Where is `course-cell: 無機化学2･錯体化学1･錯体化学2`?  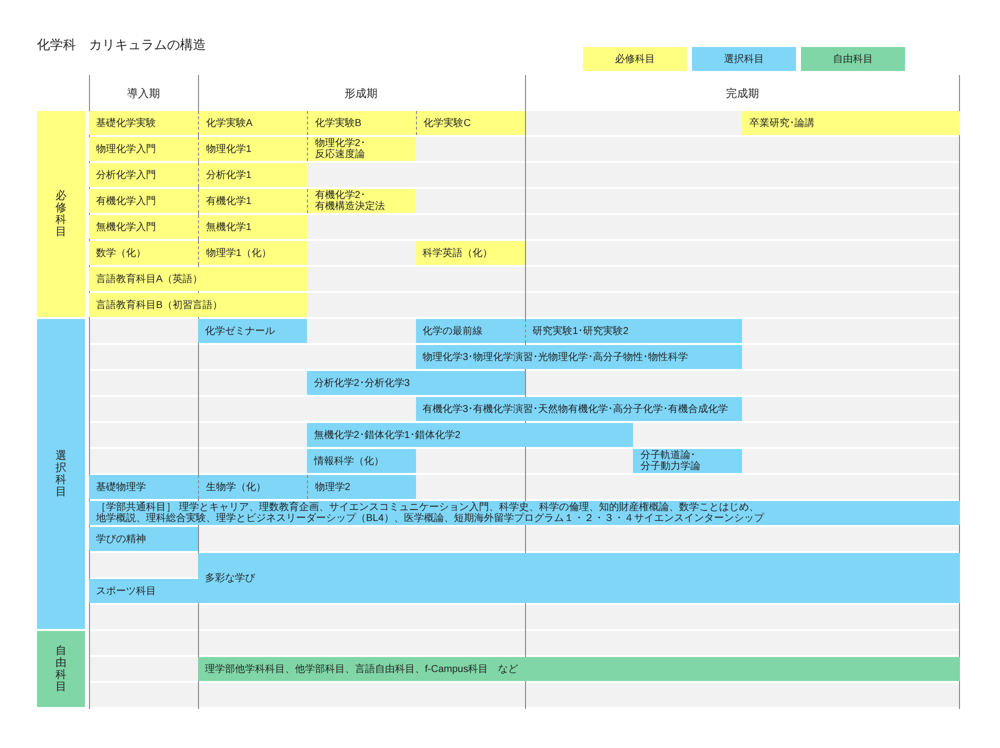 course-cell: 無機化学2･錯体化学1･錯体化学2 is located at coordinates (470, 435).